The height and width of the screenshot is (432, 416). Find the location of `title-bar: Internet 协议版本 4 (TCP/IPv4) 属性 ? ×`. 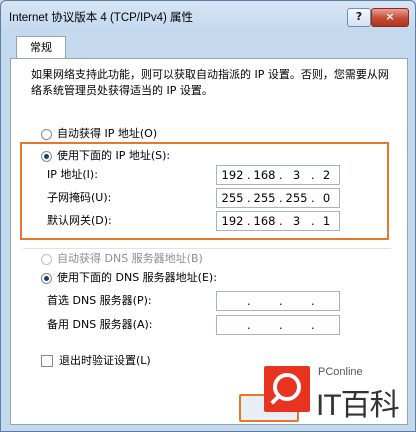

title-bar: Internet 协议版本 4 (TCP/IPv4) 属性 ? × is located at coordinates (208, 16).